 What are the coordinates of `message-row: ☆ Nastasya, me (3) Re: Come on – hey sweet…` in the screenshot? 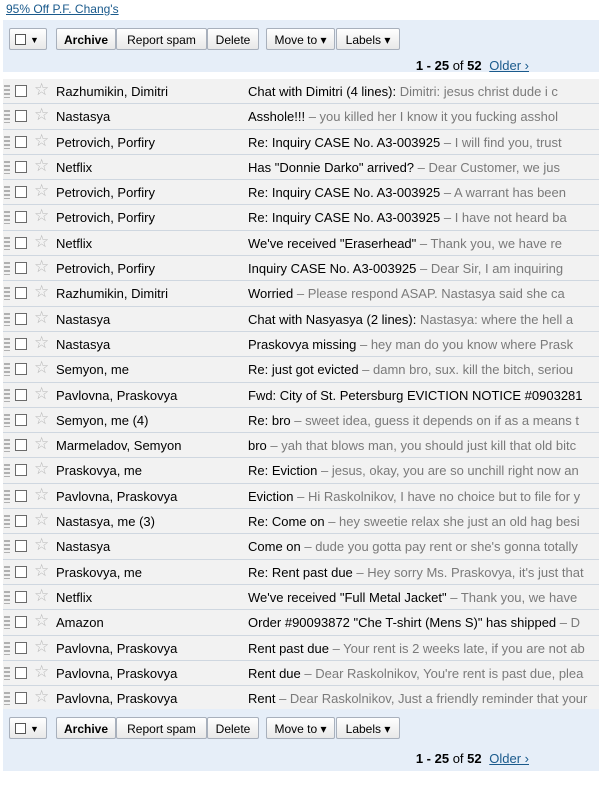 It's located at (301, 522).